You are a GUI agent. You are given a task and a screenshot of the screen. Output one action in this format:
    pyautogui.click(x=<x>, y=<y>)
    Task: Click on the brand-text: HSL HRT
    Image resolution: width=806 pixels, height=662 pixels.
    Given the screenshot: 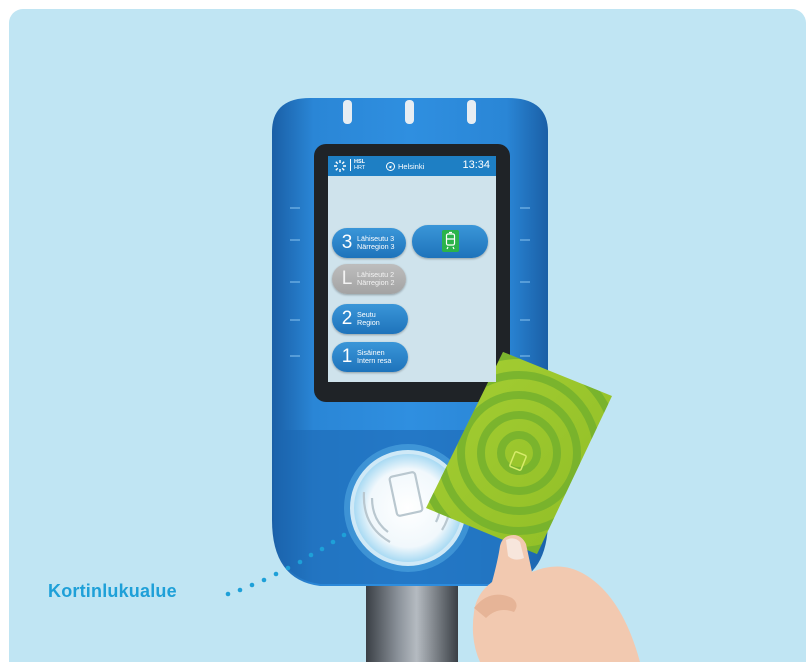 What is the action you would take?
    pyautogui.click(x=357, y=165)
    